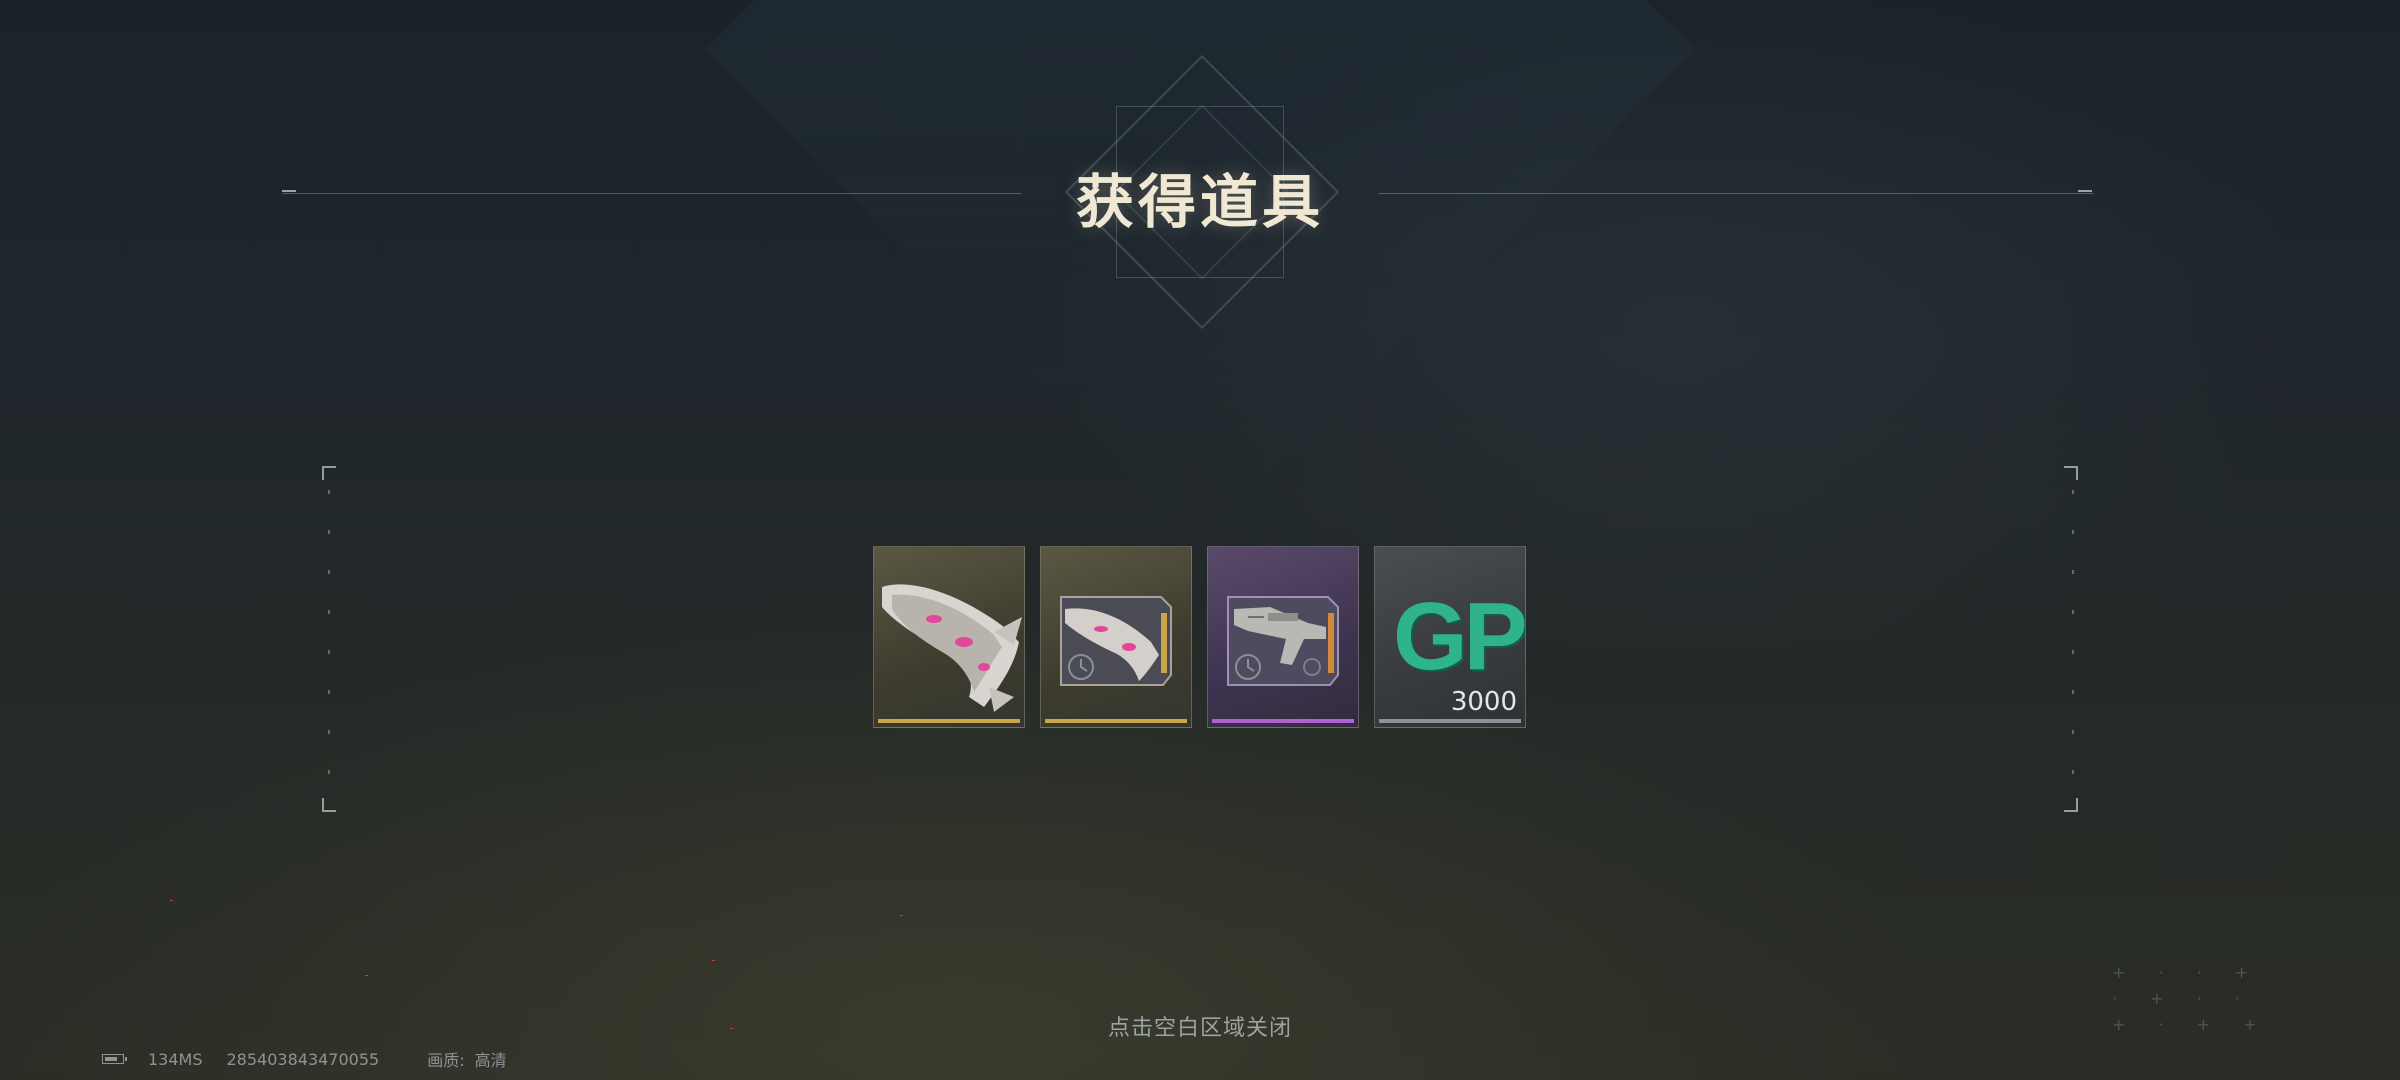 Image resolution: width=2400 pixels, height=1080 pixels. I want to click on quality-label: 画质:, so click(446, 1060).